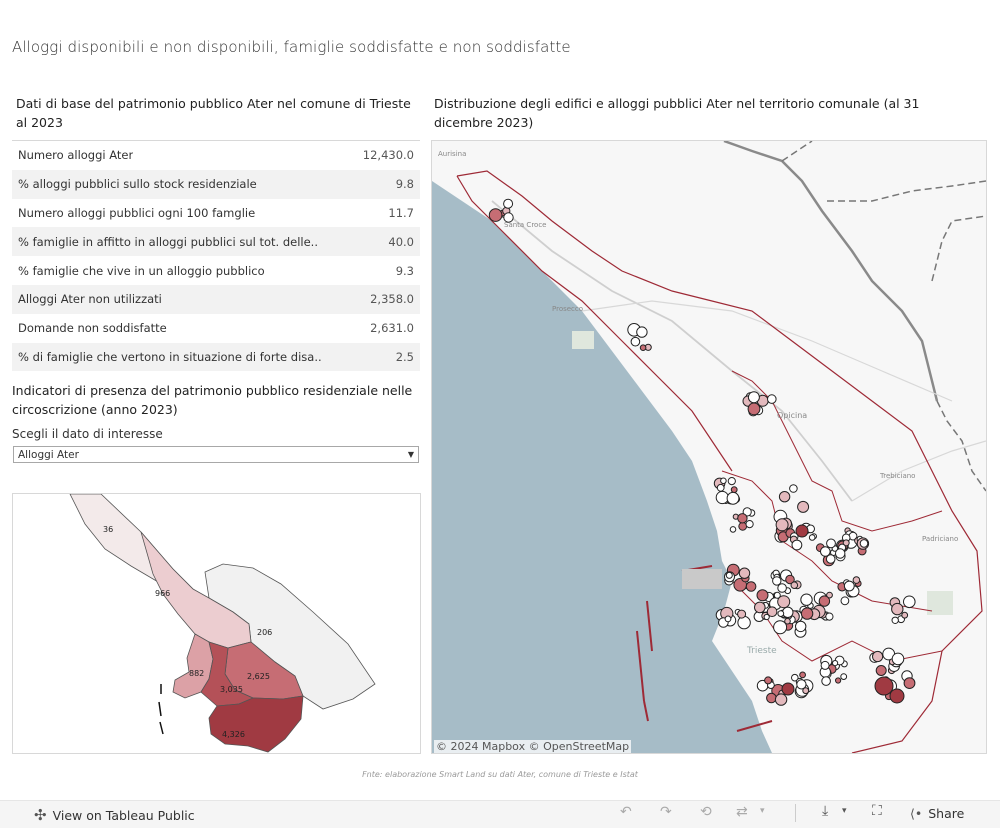 The height and width of the screenshot is (828, 1000). Describe the element at coordinates (216, 155) in the screenshot. I see `kpi-row: Numero alloggi Ater 12,430.0` at that location.